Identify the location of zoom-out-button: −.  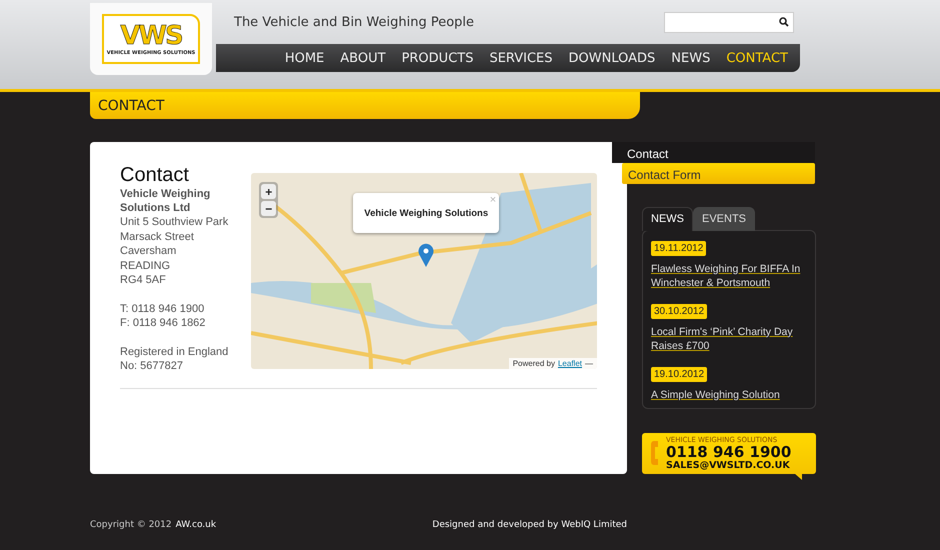
(268, 208).